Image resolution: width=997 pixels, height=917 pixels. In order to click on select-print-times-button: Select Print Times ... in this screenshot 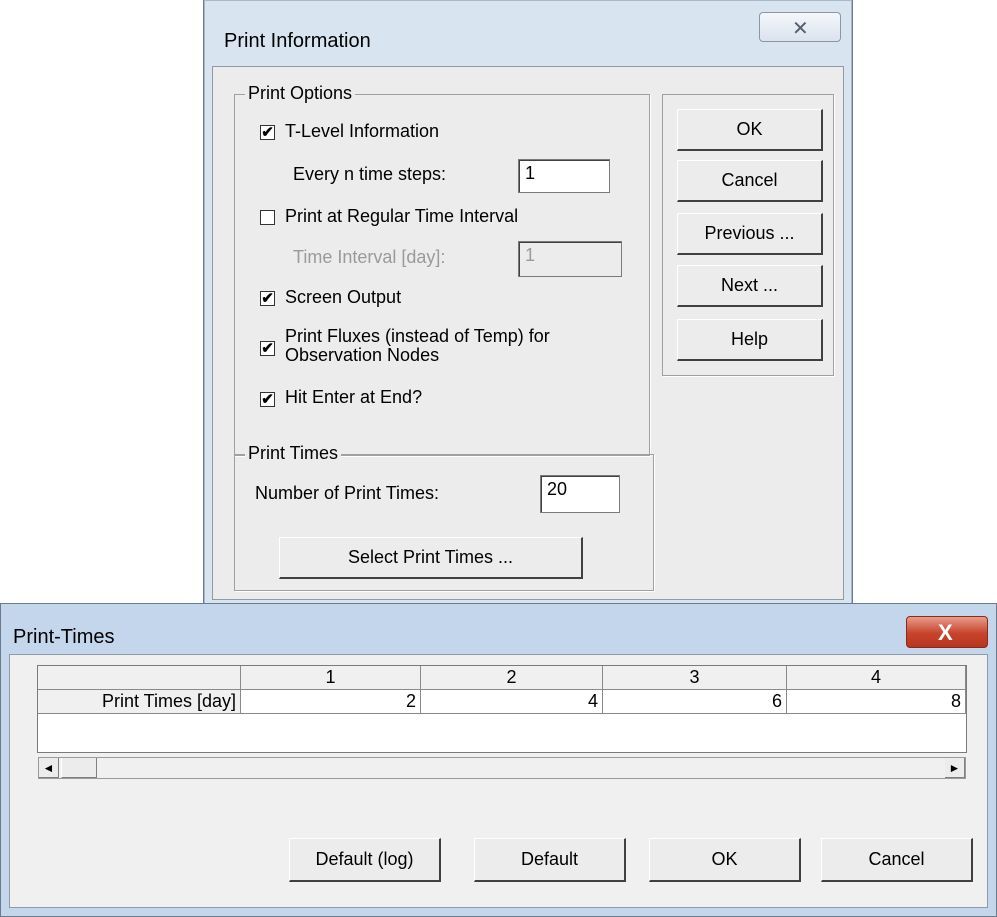, I will do `click(431, 558)`.